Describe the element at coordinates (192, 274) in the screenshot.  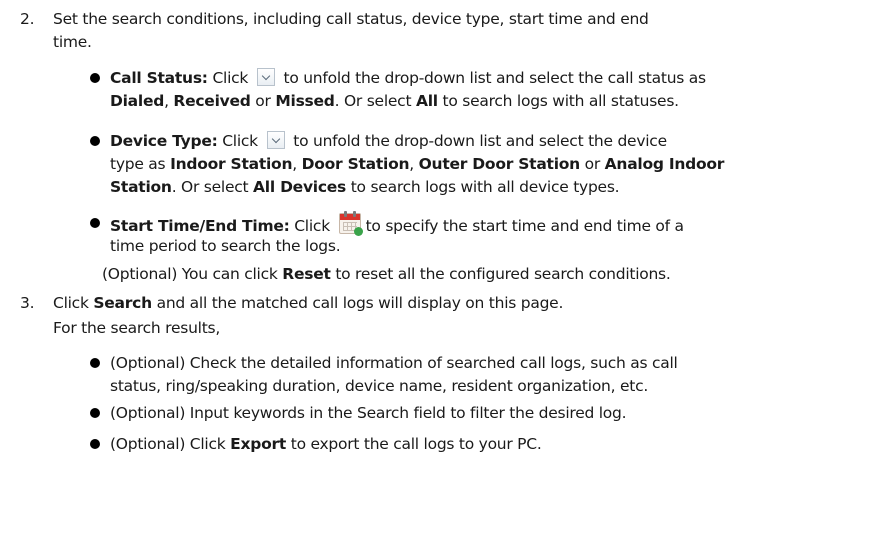
I see `text: (Optional) You can click` at that location.